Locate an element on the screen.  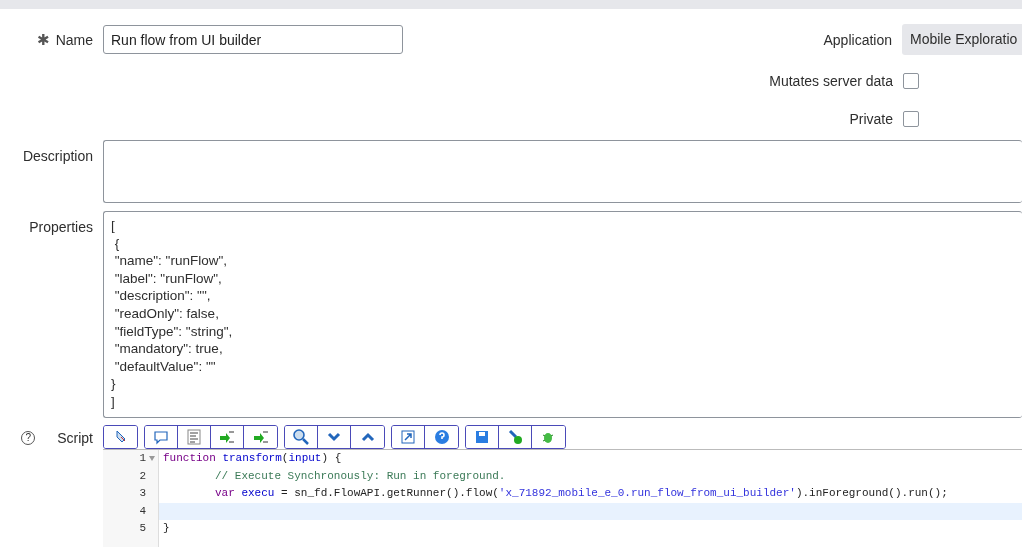
code-line: var execu = sn_fd.FlowAPI.getRunner().flow('x_71892_mobile_e_0.run_flow_from_ui_builder').inForeground().run(); is located at coordinates (581, 493).